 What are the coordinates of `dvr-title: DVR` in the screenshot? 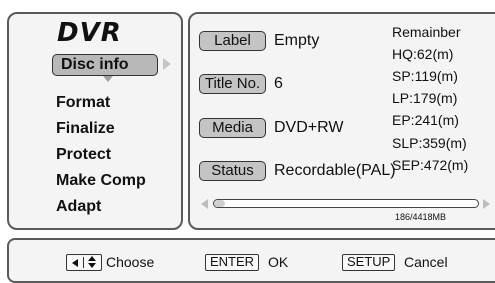 It's located at (89, 33).